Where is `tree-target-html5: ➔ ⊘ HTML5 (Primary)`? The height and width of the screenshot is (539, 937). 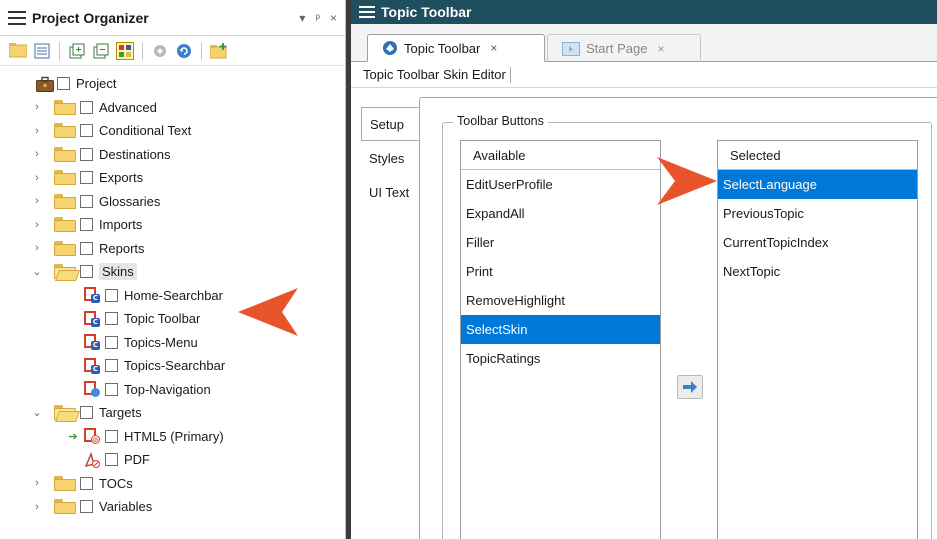 tree-target-html5: ➔ ⊘ HTML5 (Primary) is located at coordinates (172, 437).